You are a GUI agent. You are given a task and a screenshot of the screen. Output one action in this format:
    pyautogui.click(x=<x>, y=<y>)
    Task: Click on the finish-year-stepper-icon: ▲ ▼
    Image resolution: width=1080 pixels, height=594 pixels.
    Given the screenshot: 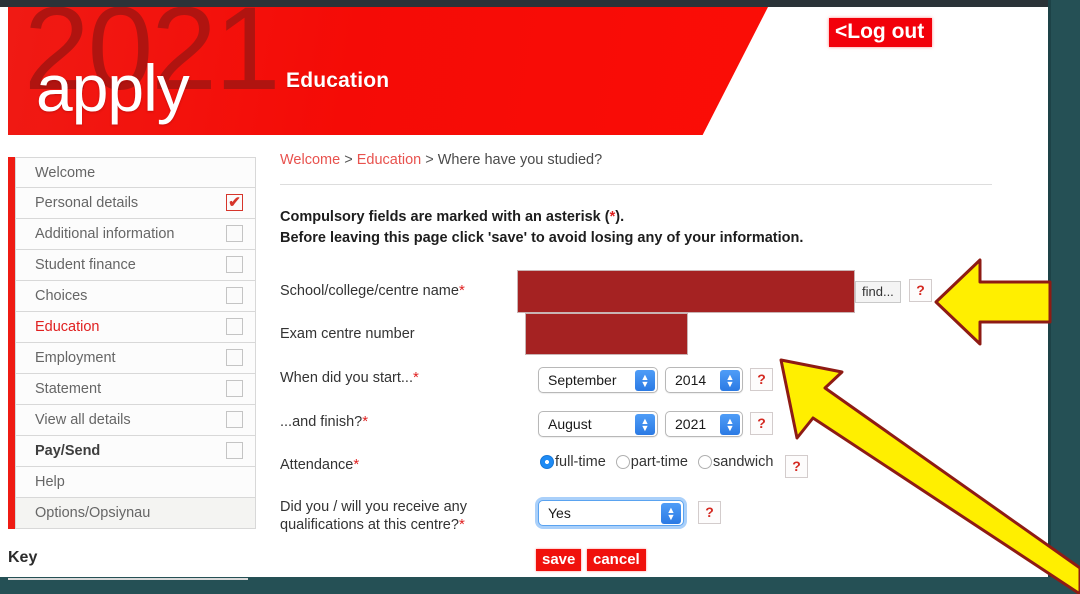 What is the action you would take?
    pyautogui.click(x=730, y=424)
    